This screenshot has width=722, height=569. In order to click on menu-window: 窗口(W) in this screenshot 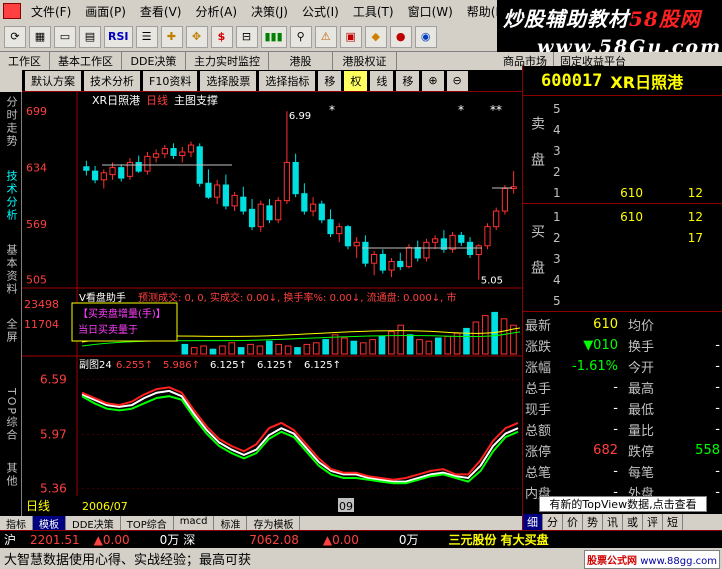, I will do `click(430, 11)`.